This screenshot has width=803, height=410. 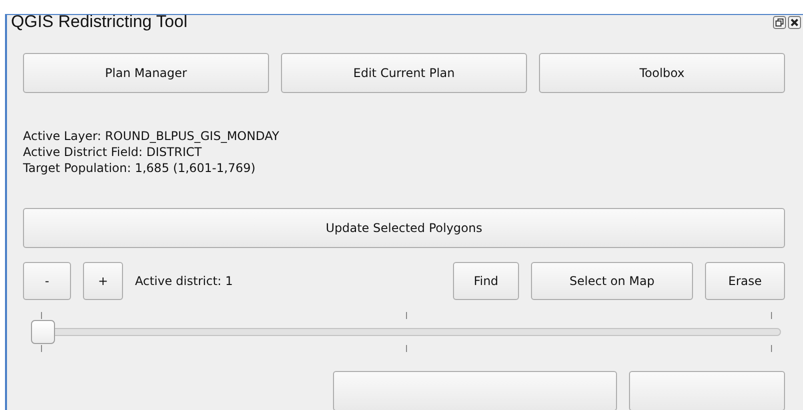 What do you see at coordinates (662, 73) in the screenshot?
I see `toolbar-button: Toolbox` at bounding box center [662, 73].